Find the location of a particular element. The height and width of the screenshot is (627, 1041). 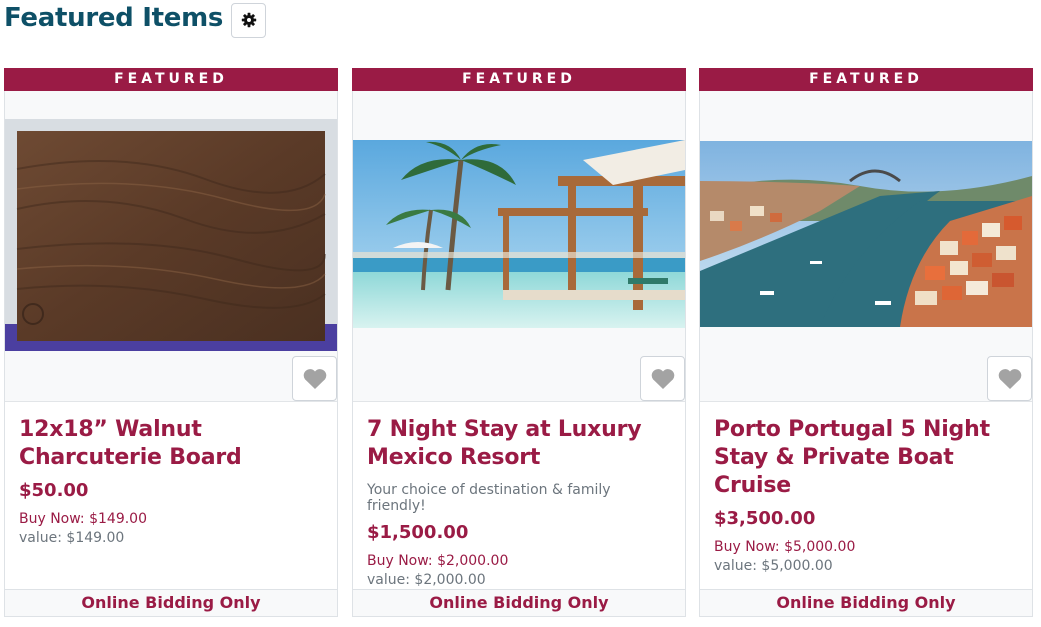

page-header: Featured Items is located at coordinates (135, 20).